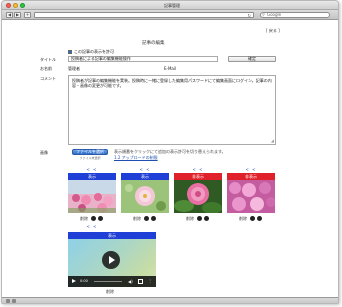 This screenshot has height=307, width=342. I want to click on comment-label: コメント, so click(48, 78).